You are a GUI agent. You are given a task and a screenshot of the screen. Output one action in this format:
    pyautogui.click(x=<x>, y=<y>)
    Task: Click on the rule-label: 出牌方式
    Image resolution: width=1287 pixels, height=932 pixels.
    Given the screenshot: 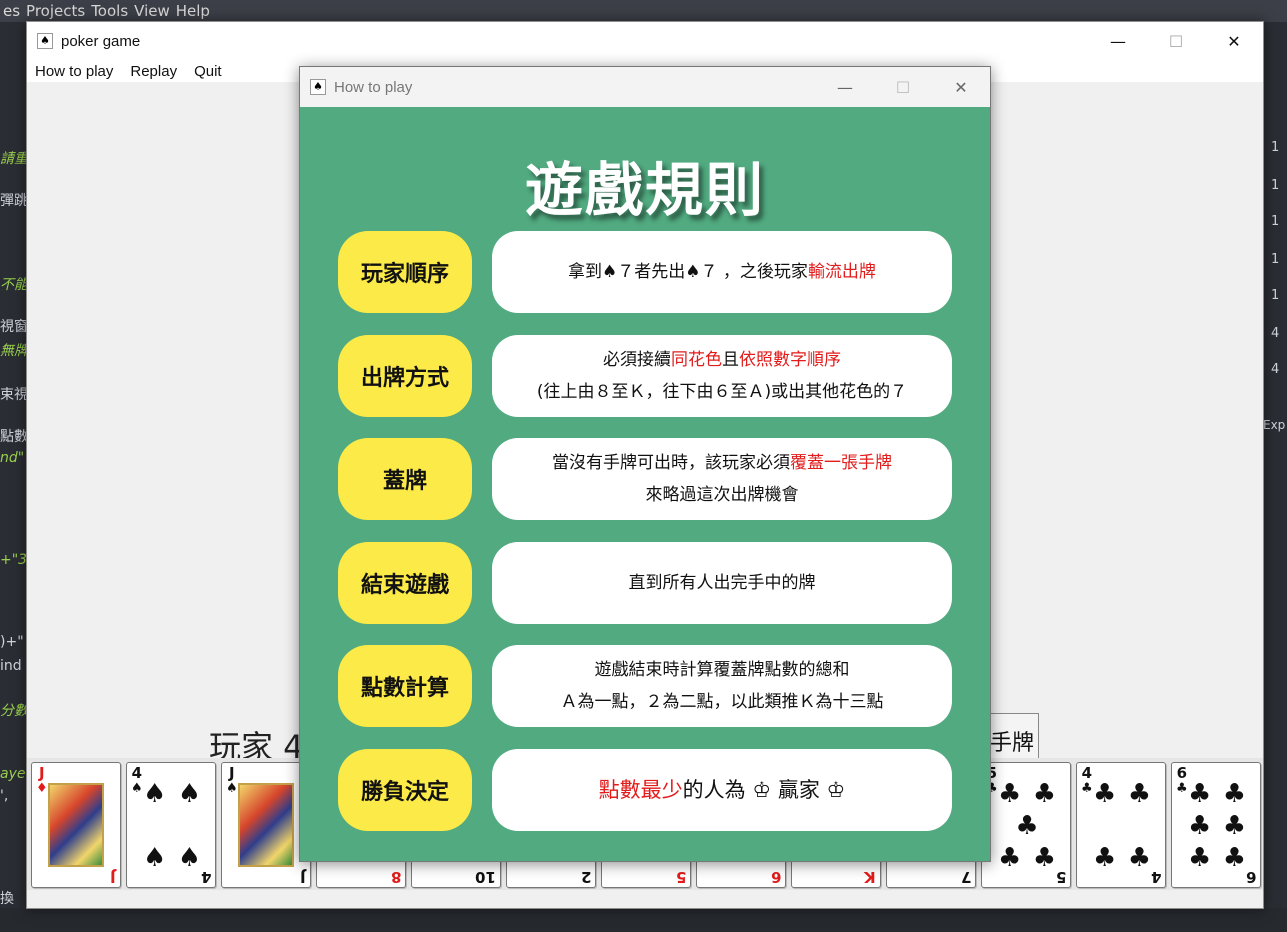 What is the action you would take?
    pyautogui.click(x=405, y=375)
    